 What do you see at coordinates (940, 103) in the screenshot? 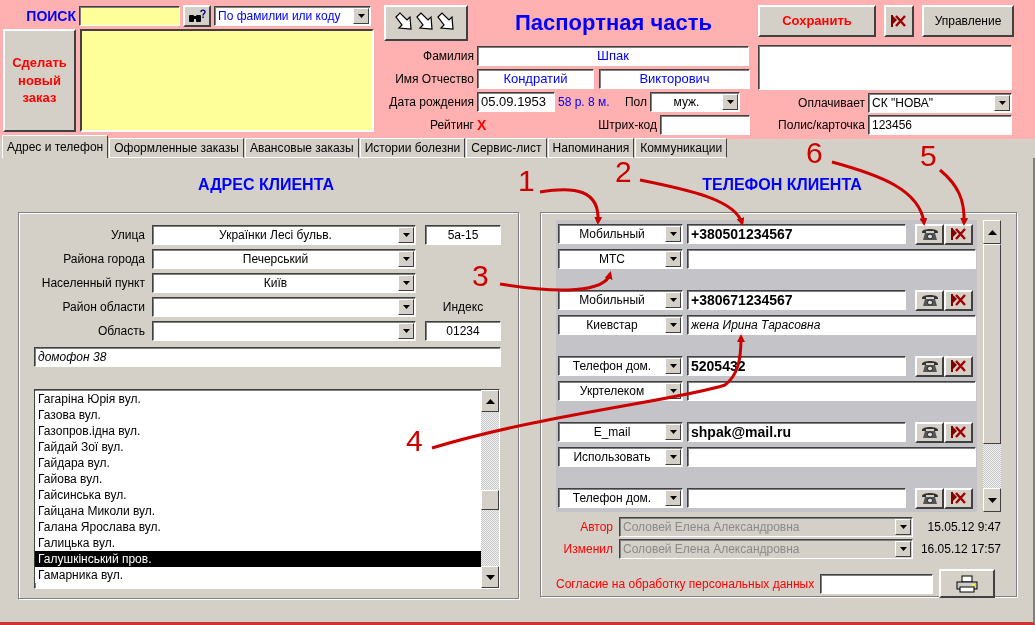
I see `payer-dropdown: СК "НОВА"` at bounding box center [940, 103].